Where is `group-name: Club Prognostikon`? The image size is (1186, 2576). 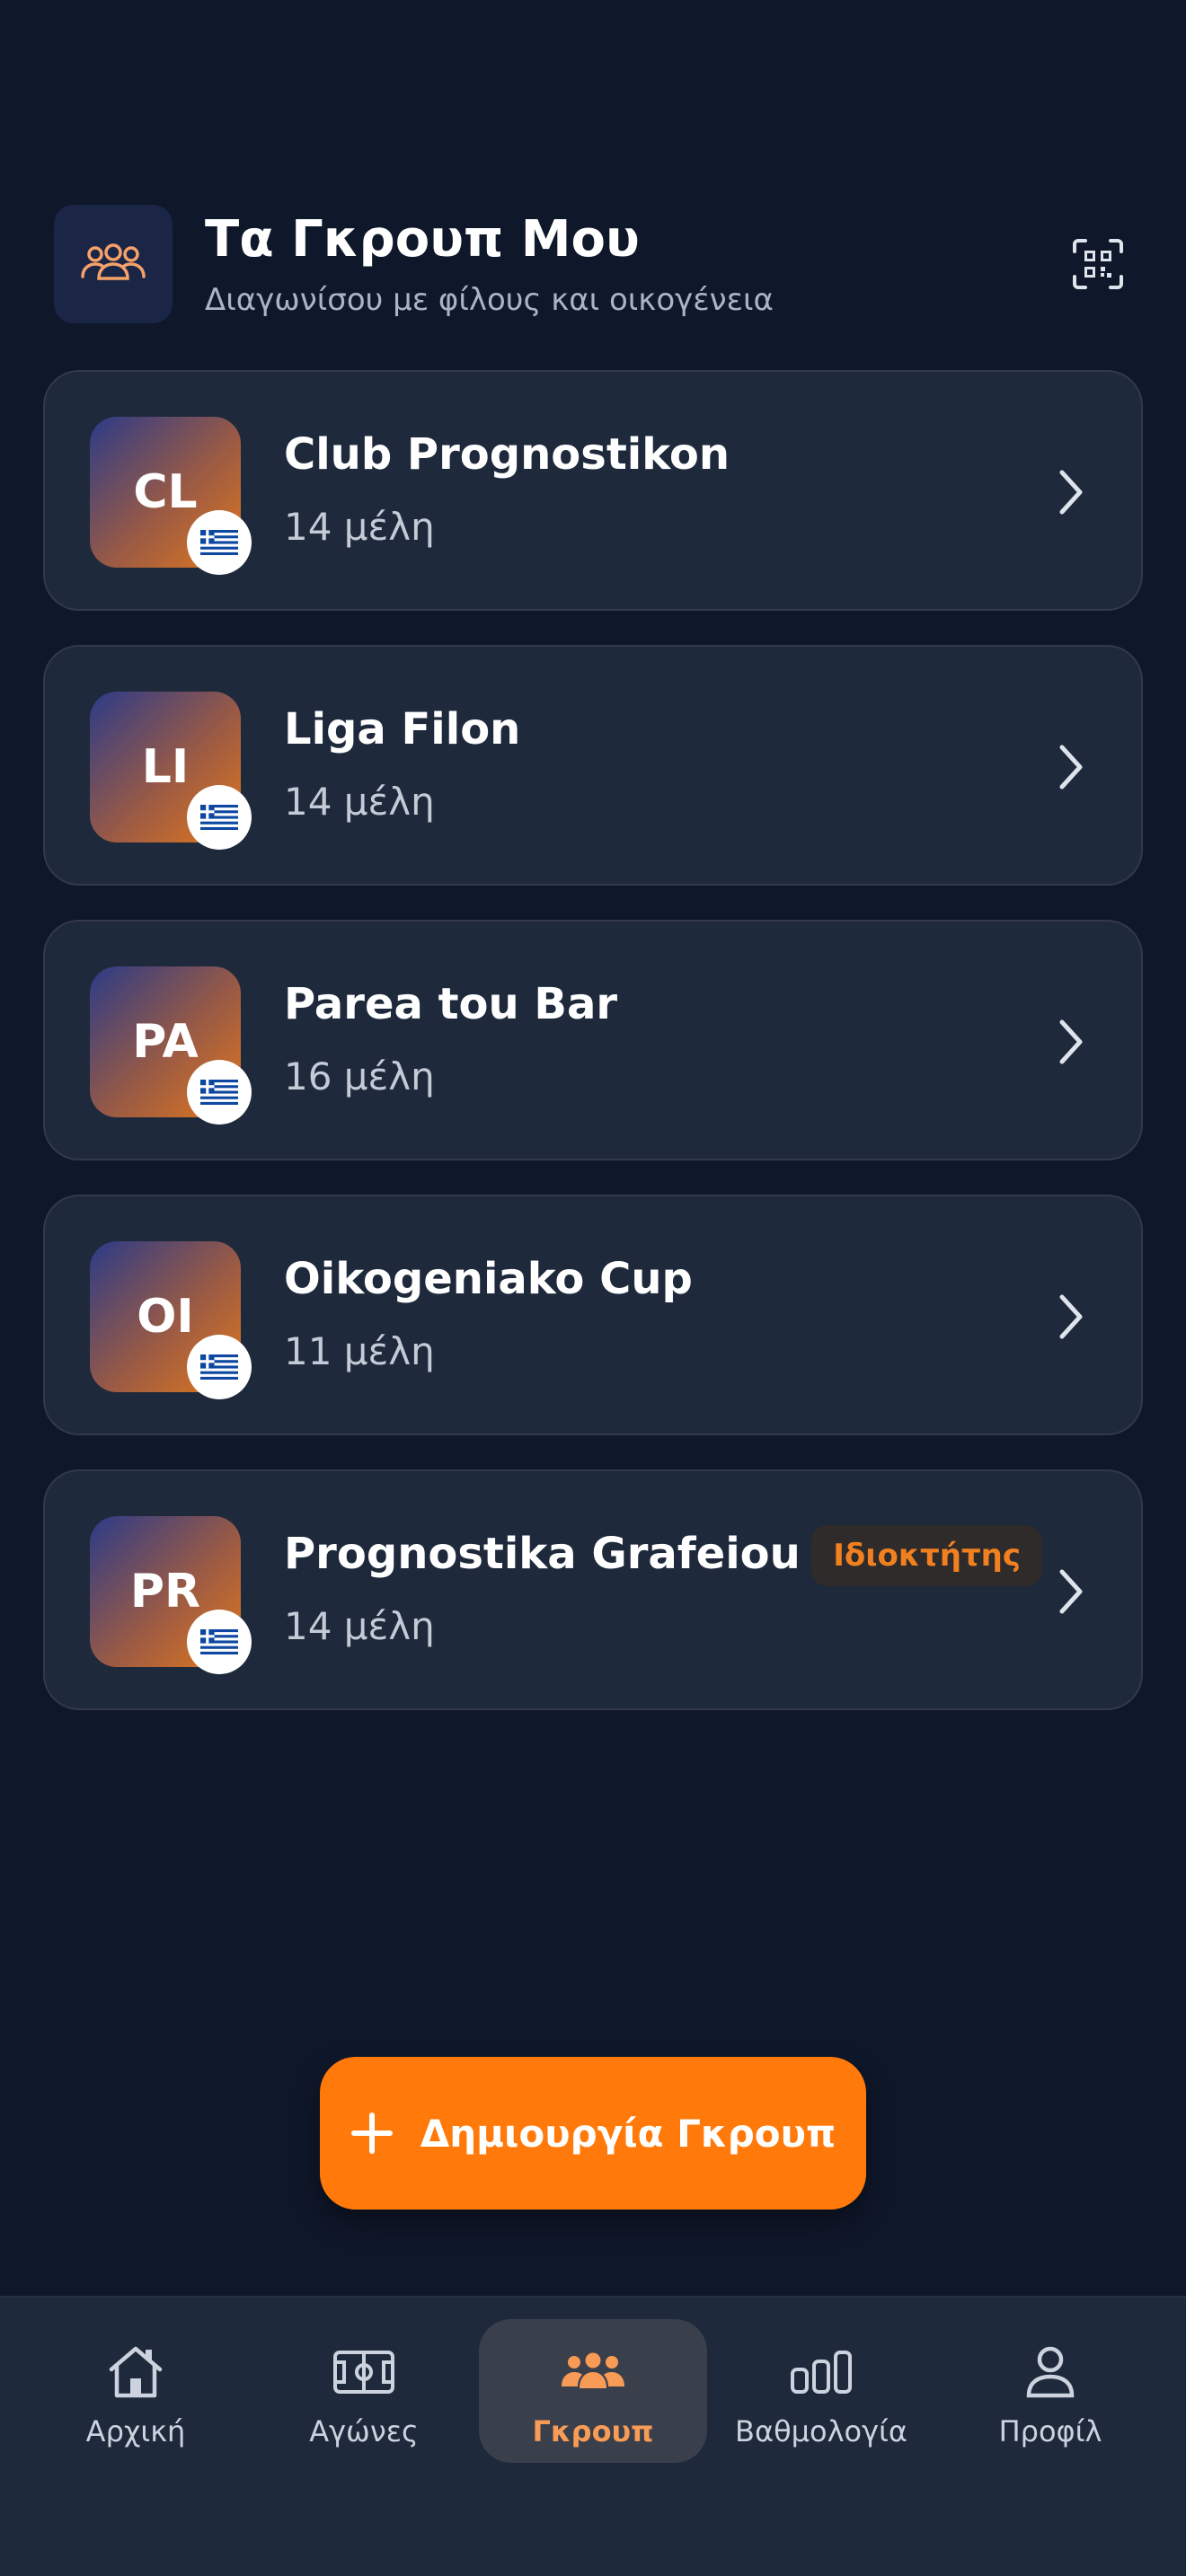 group-name: Club Prognostikon is located at coordinates (507, 454).